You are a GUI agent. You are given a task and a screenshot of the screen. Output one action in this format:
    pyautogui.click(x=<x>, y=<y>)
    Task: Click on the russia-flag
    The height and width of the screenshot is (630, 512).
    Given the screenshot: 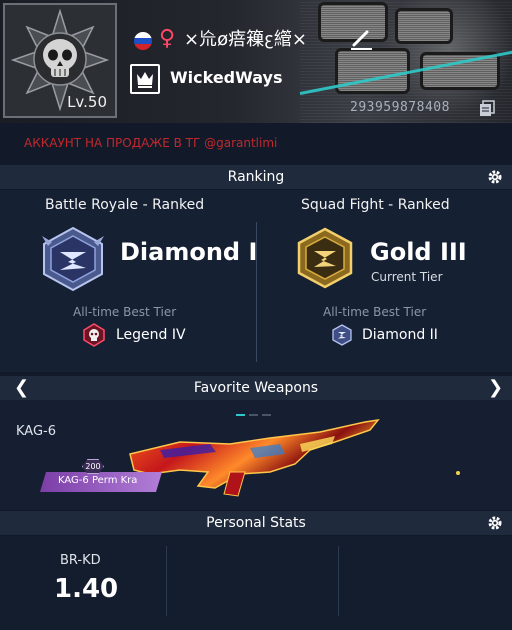 What is the action you would take?
    pyautogui.click(x=143, y=41)
    